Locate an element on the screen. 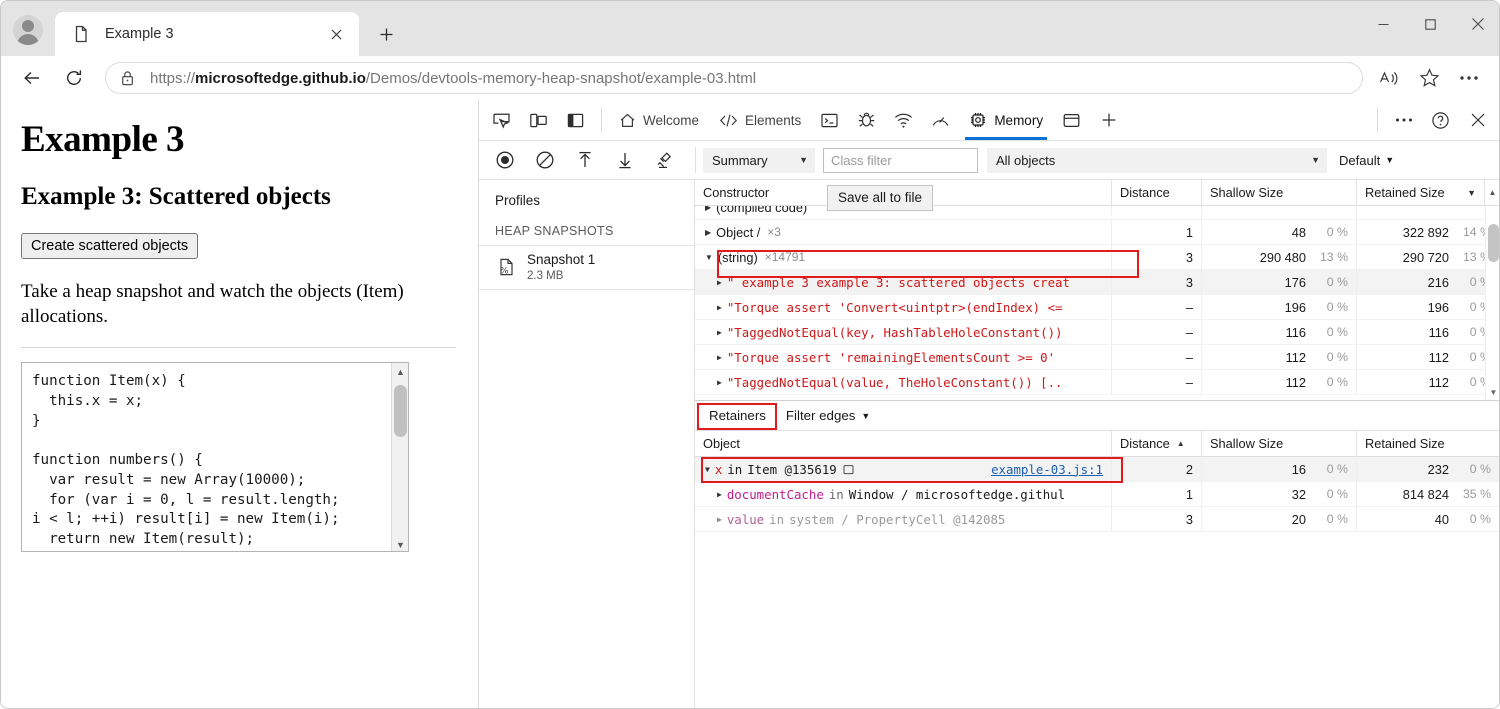 The width and height of the screenshot is (1500, 709). network-icon is located at coordinates (903, 120).